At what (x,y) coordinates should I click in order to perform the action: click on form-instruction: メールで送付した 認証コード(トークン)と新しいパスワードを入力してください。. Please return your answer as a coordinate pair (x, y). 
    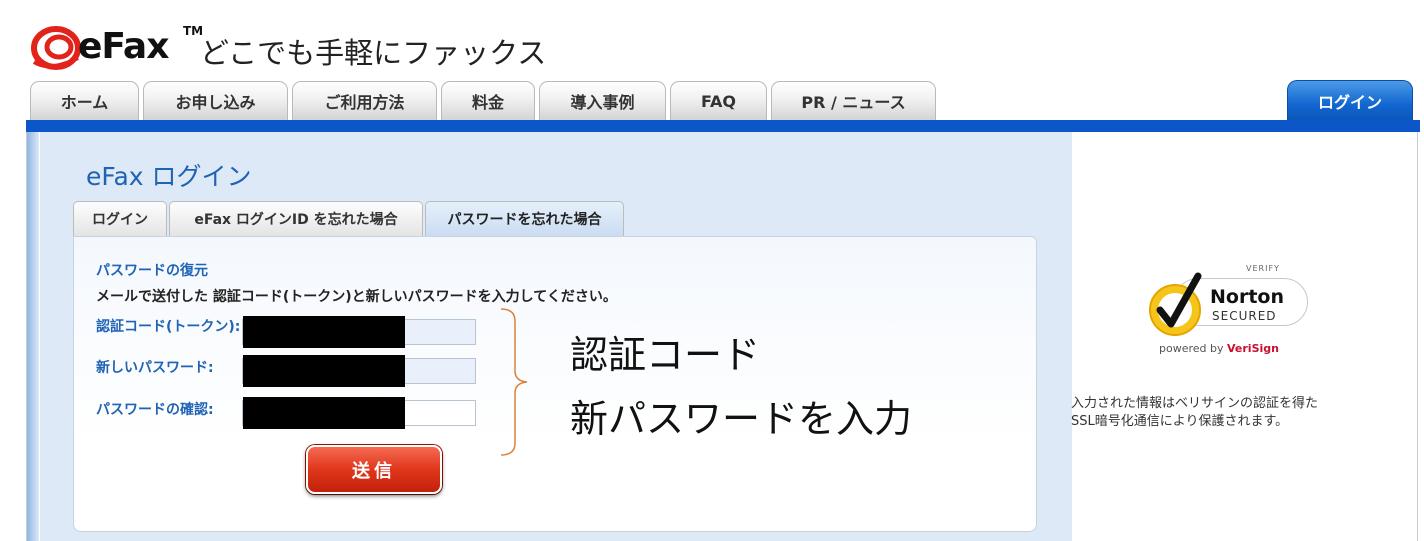
    Looking at the image, I should click on (356, 297).